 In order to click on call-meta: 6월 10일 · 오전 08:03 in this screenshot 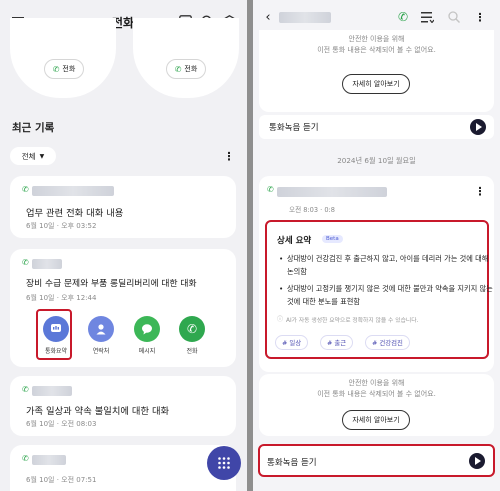, I will do `click(61, 424)`.